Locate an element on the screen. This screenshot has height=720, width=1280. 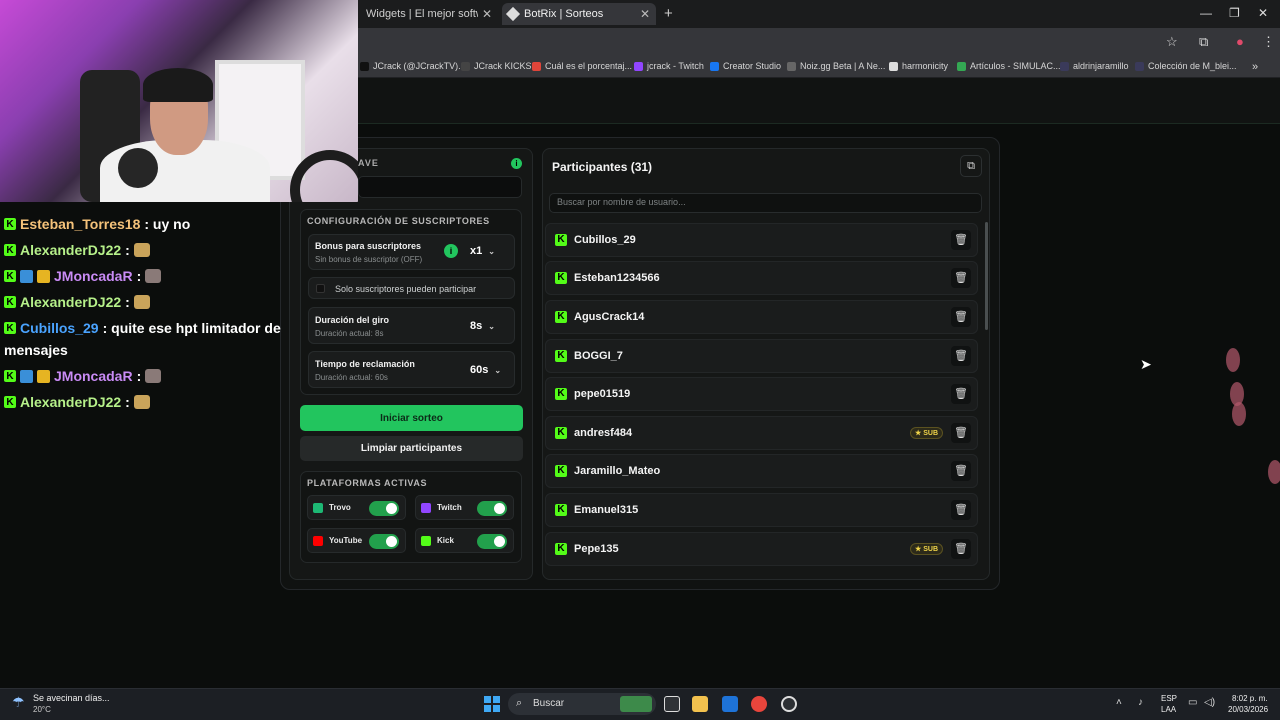
network-icon: ▭ is located at coordinates (1192, 702).